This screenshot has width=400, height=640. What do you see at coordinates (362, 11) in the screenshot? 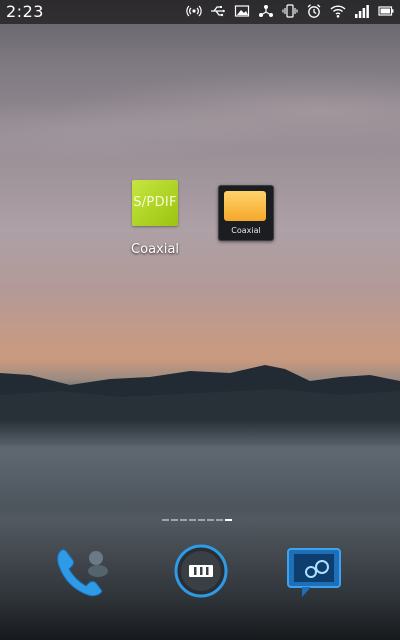
I see `signal-icon` at bounding box center [362, 11].